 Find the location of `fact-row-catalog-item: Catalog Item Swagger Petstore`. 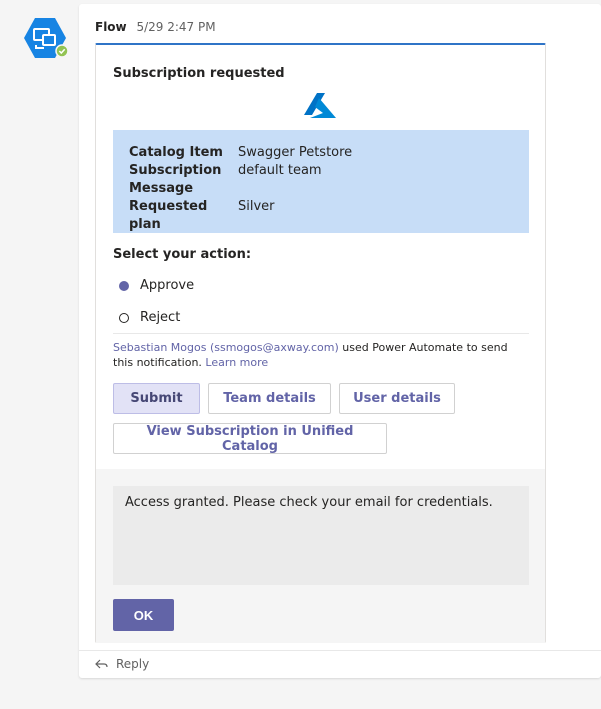

fact-row-catalog-item: Catalog Item Swagger Petstore is located at coordinates (321, 153).